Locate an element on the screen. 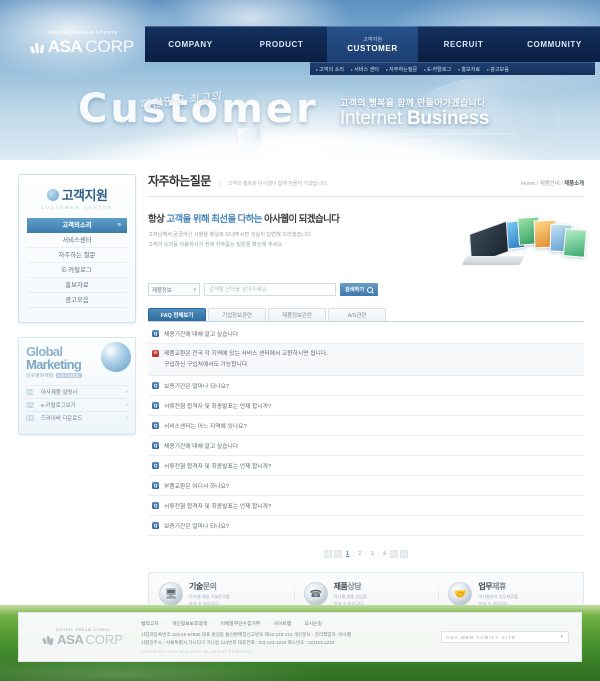 The image size is (600, 681). search-button-label: 검색하기 is located at coordinates (355, 290).